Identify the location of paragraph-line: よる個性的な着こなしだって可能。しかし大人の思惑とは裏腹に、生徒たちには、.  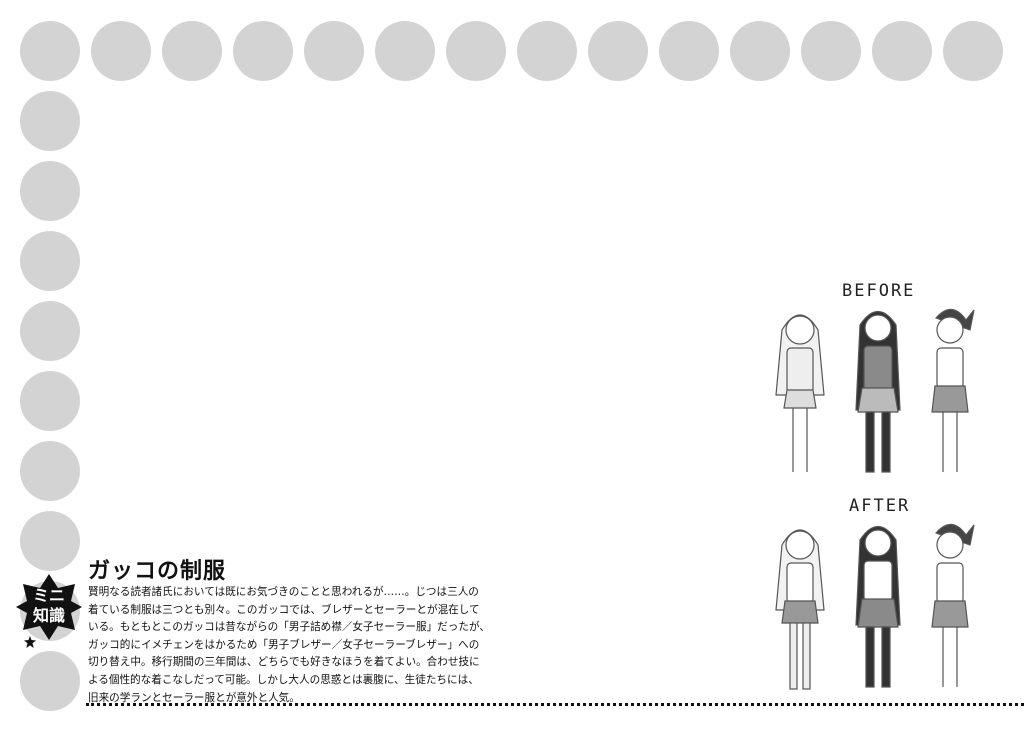
(283, 679).